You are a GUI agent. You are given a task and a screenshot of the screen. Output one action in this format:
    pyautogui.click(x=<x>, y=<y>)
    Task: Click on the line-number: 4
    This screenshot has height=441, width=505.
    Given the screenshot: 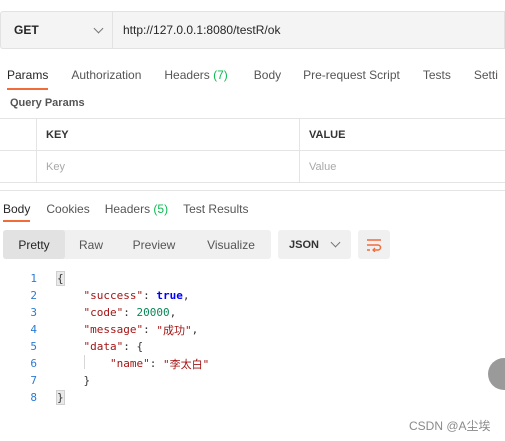 What is the action you would take?
    pyautogui.click(x=33, y=329)
    